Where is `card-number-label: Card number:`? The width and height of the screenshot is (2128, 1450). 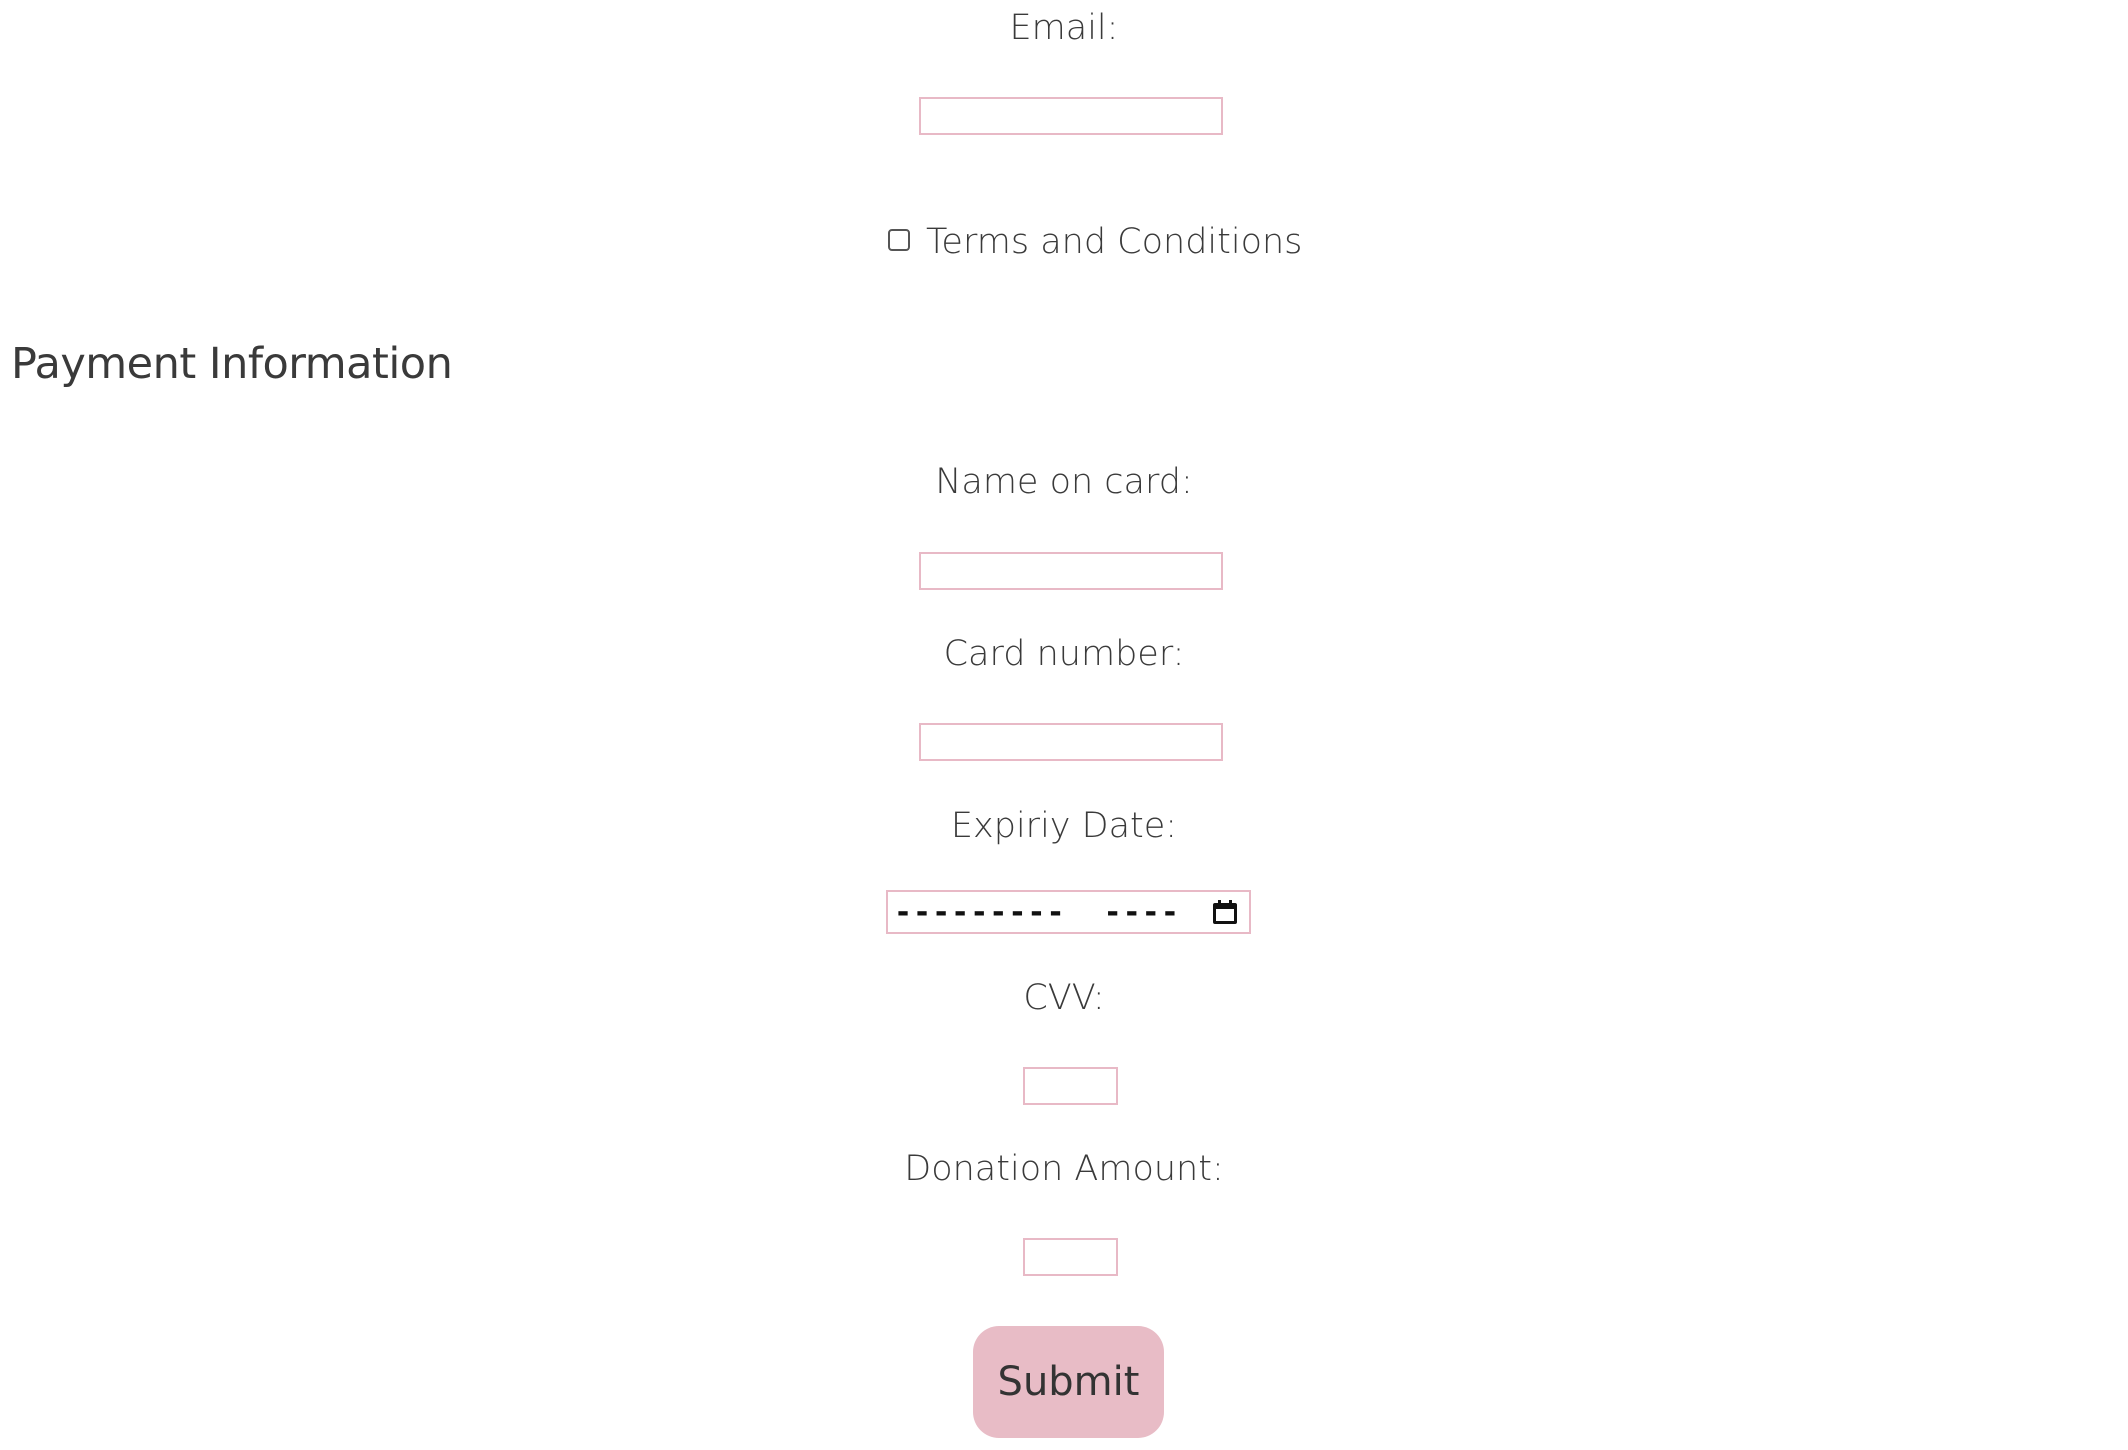 card-number-label: Card number: is located at coordinates (1064, 654).